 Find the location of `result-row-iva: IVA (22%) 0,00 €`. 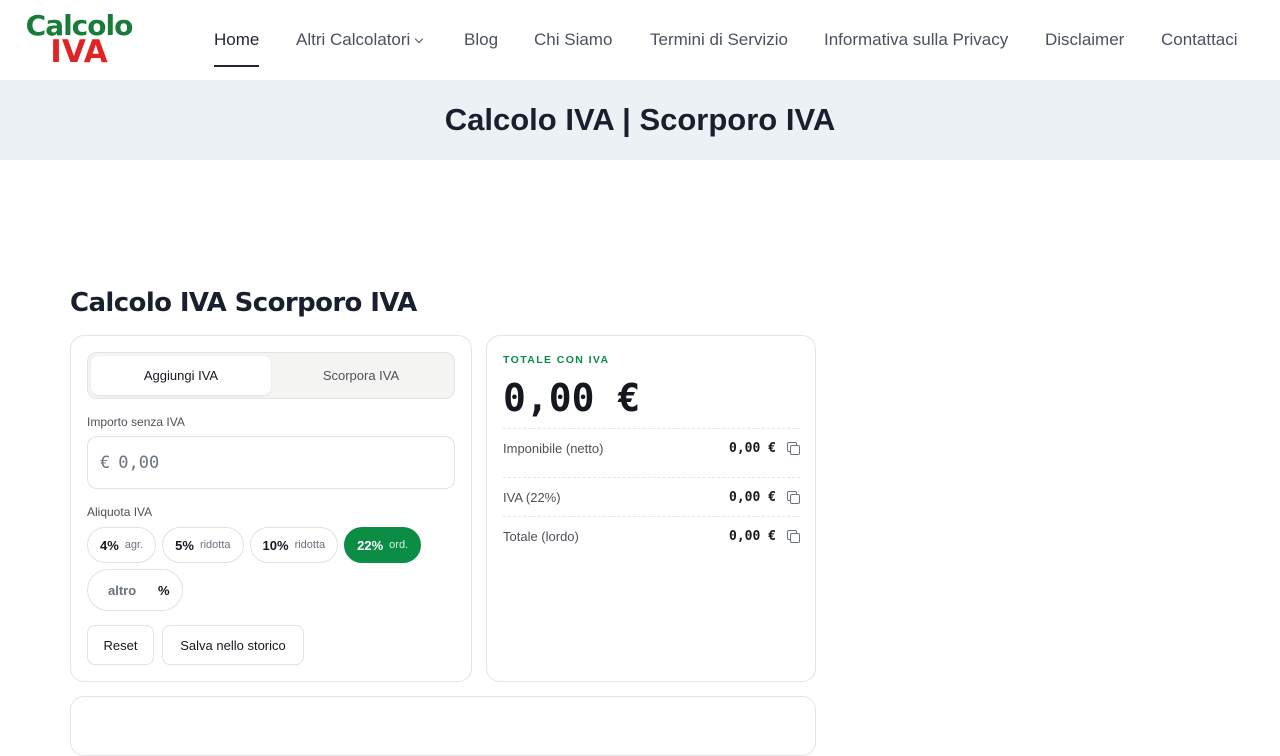

result-row-iva: IVA (22%) 0,00 € is located at coordinates (651, 496).